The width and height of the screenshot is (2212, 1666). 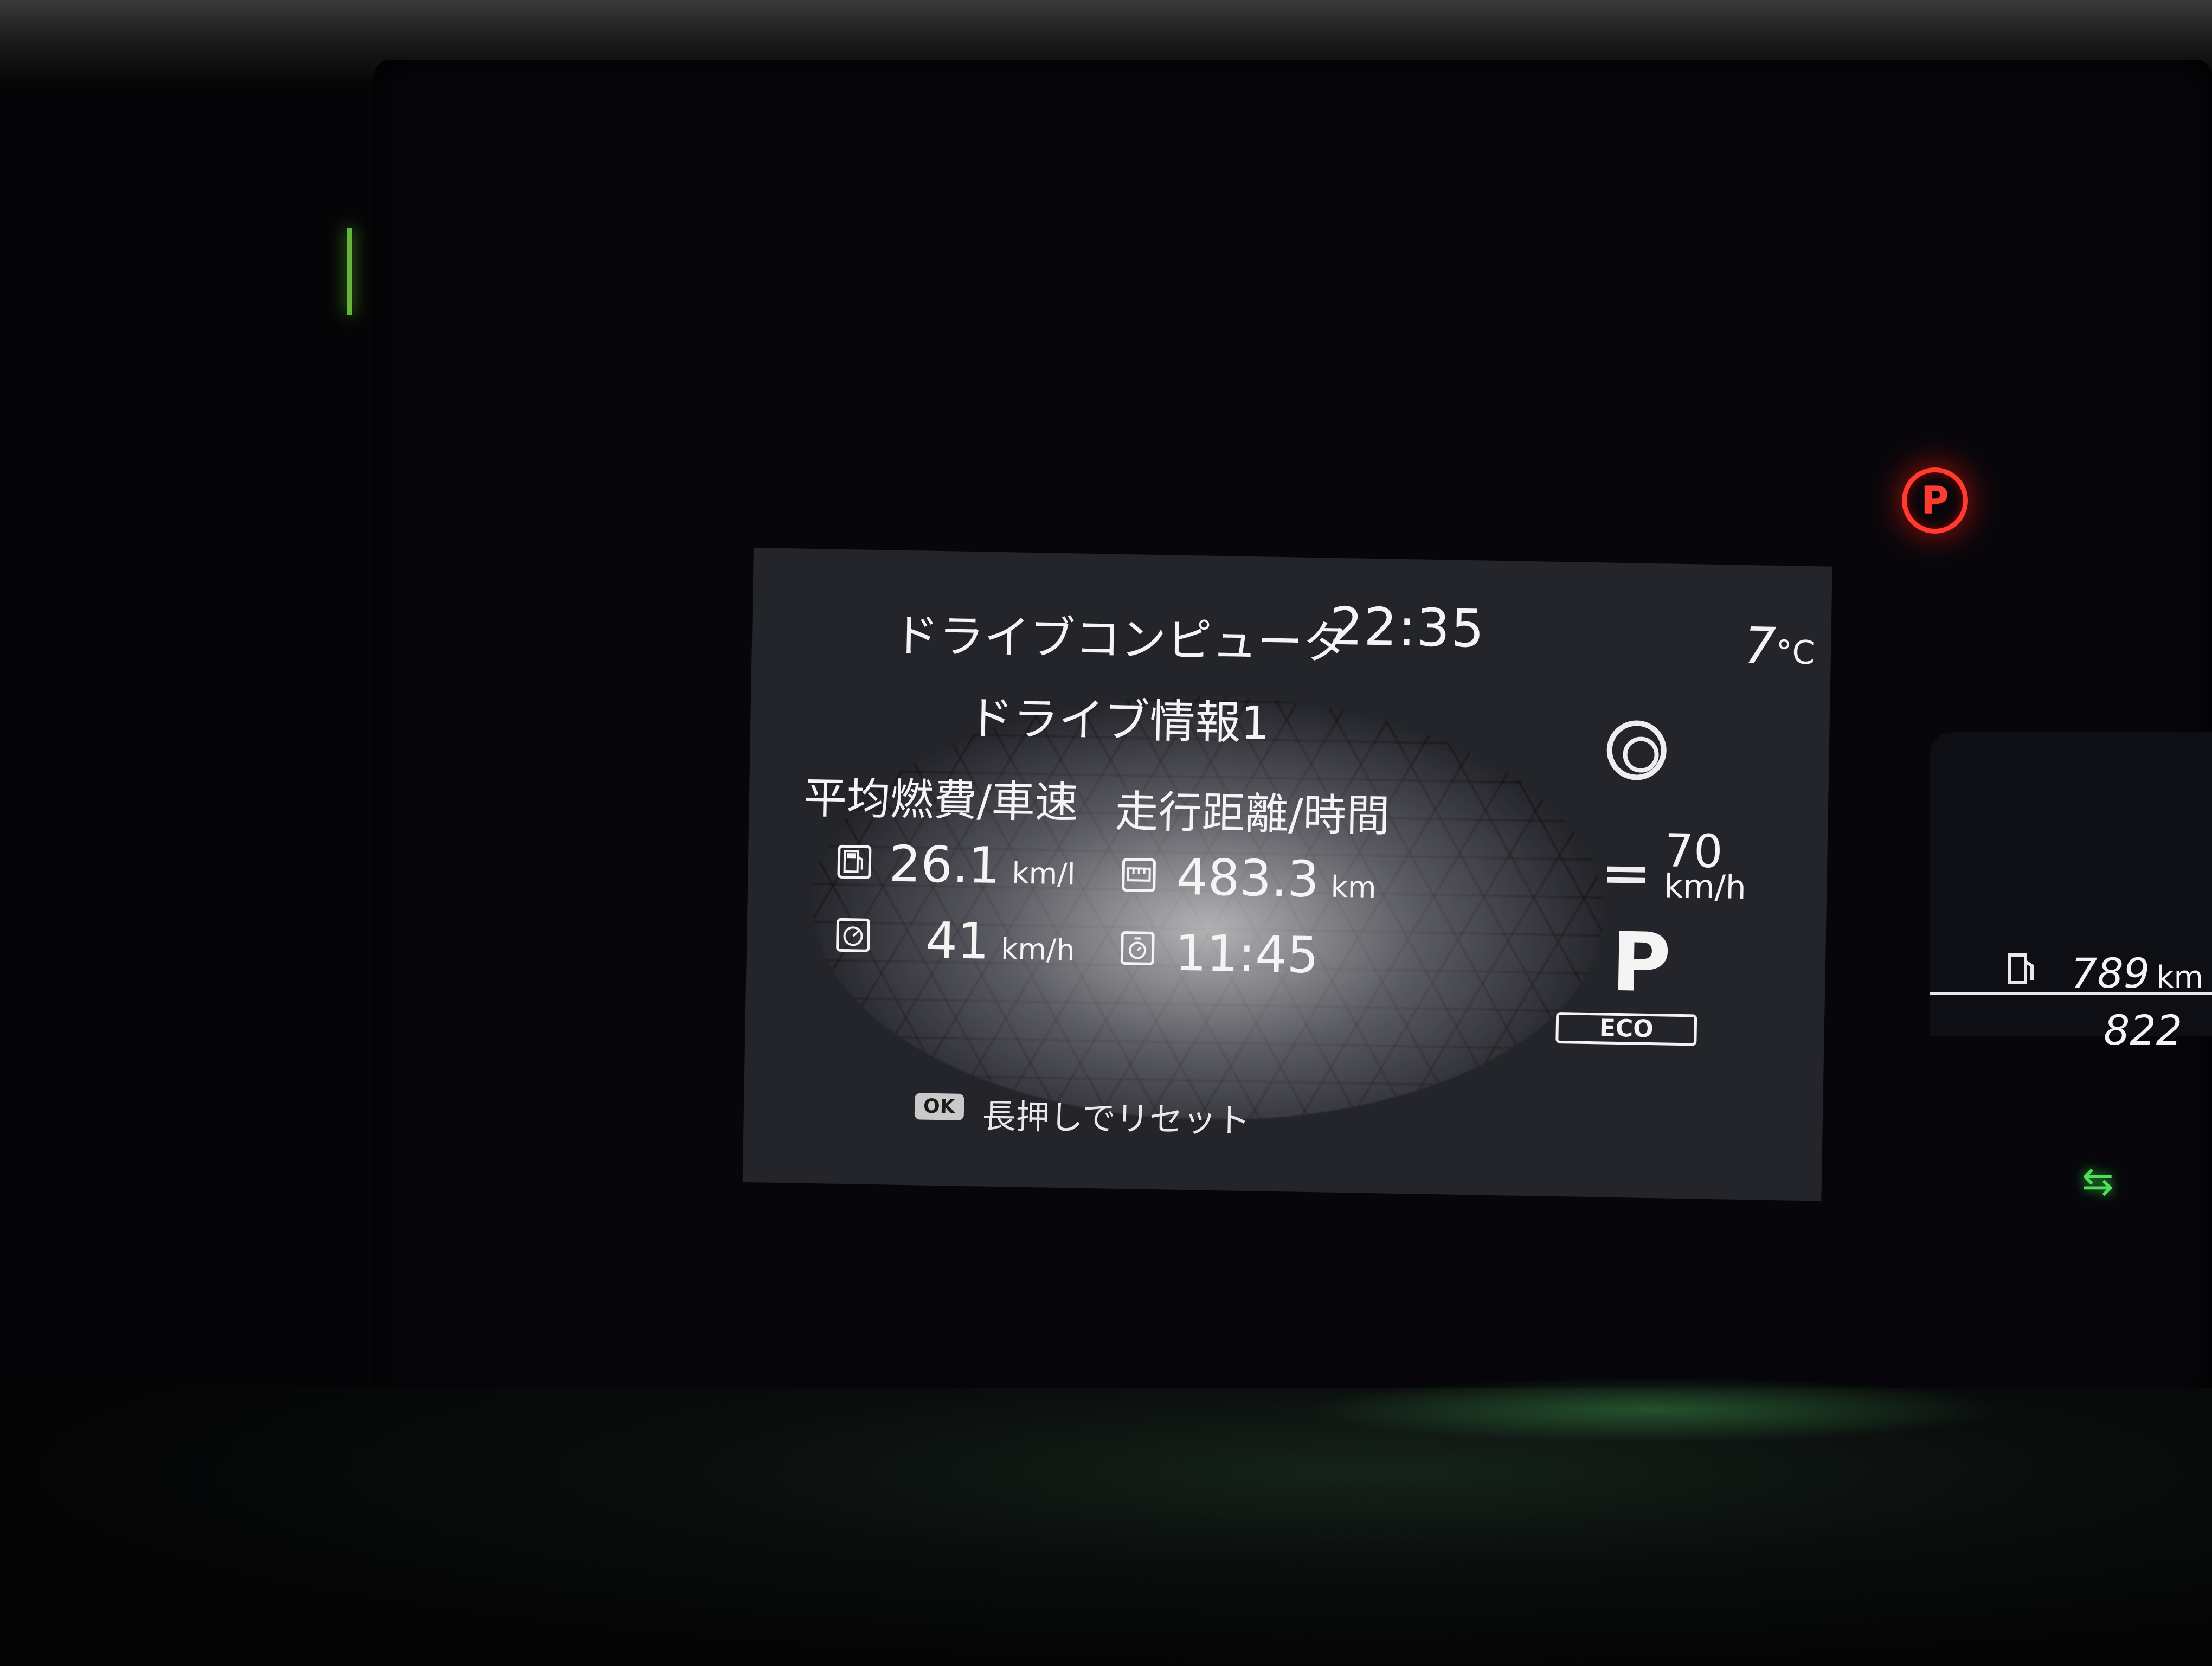 I want to click on ambient-green-glow, so click(x=1653, y=1410).